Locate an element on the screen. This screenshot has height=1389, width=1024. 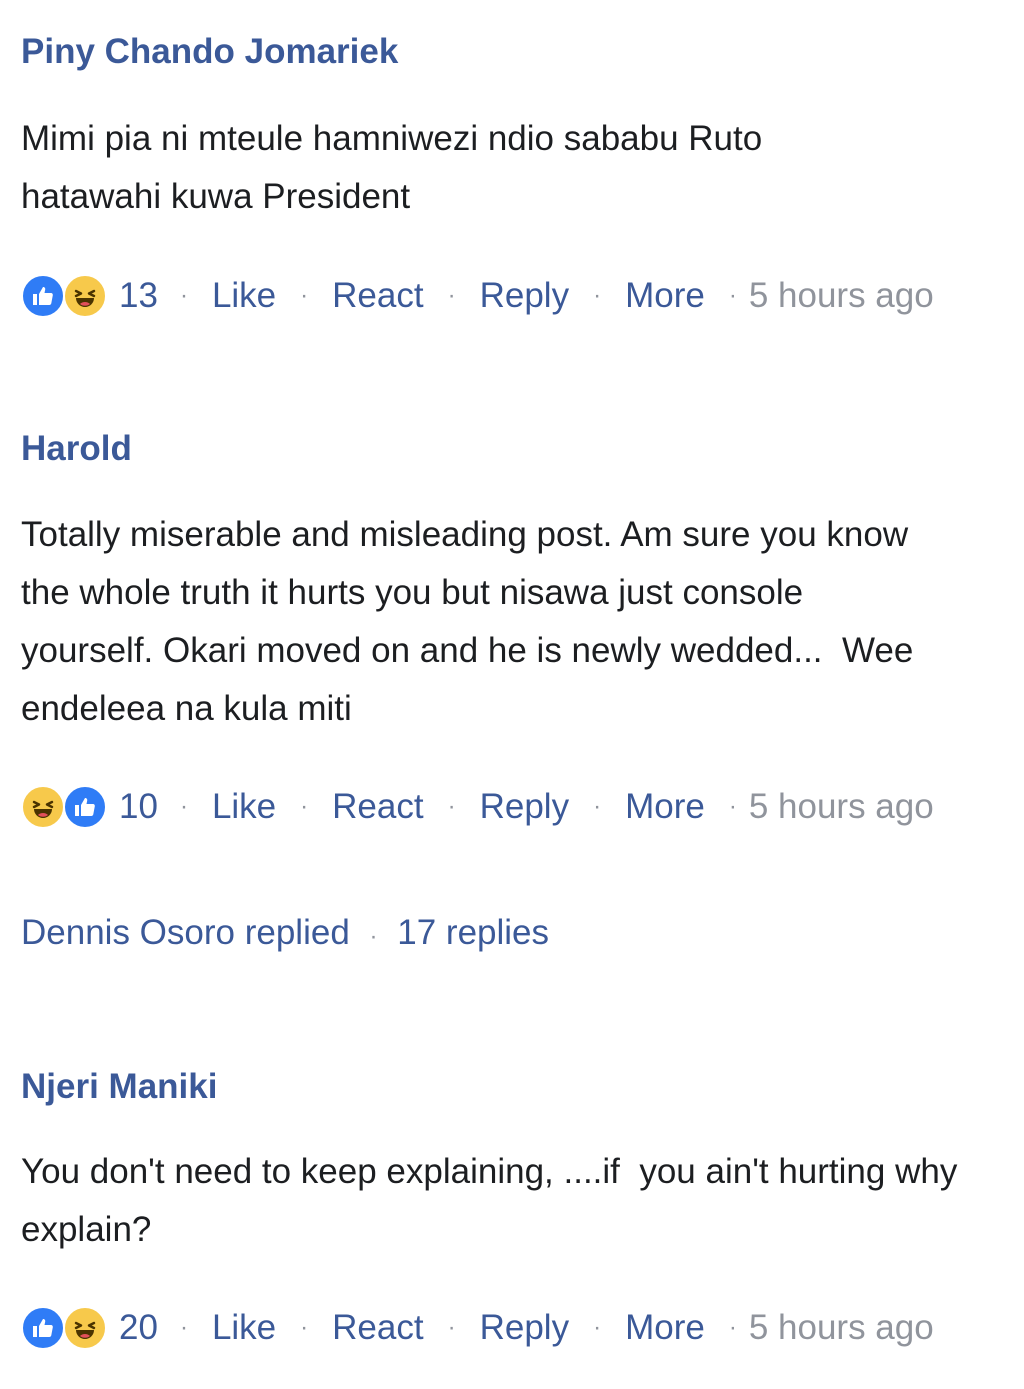
comment-author: Piny Chando Jomariek is located at coordinates (511, 52).